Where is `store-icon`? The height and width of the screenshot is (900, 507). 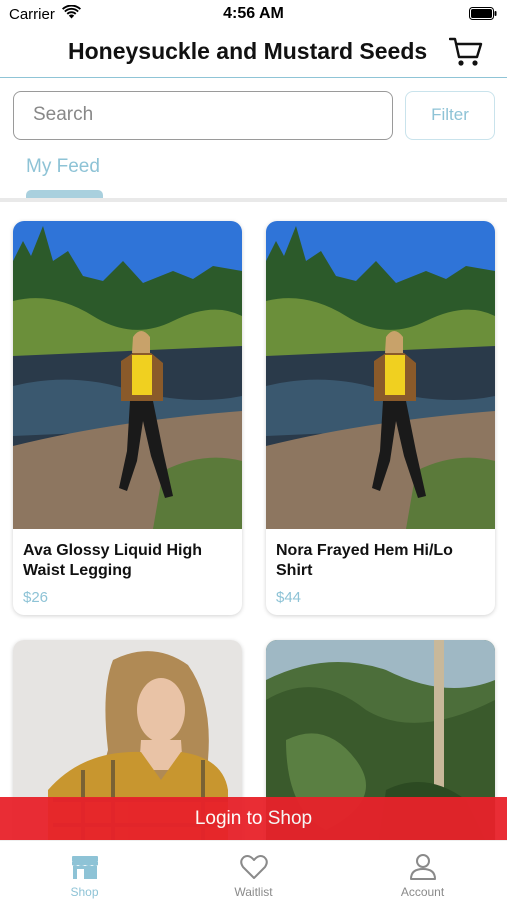 store-icon is located at coordinates (85, 867).